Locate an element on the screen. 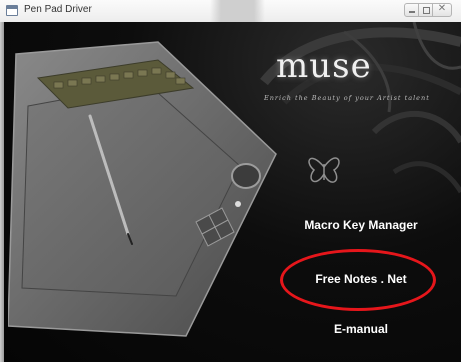  title-bar: Pen Pad Driver ✕ is located at coordinates (230, 11).